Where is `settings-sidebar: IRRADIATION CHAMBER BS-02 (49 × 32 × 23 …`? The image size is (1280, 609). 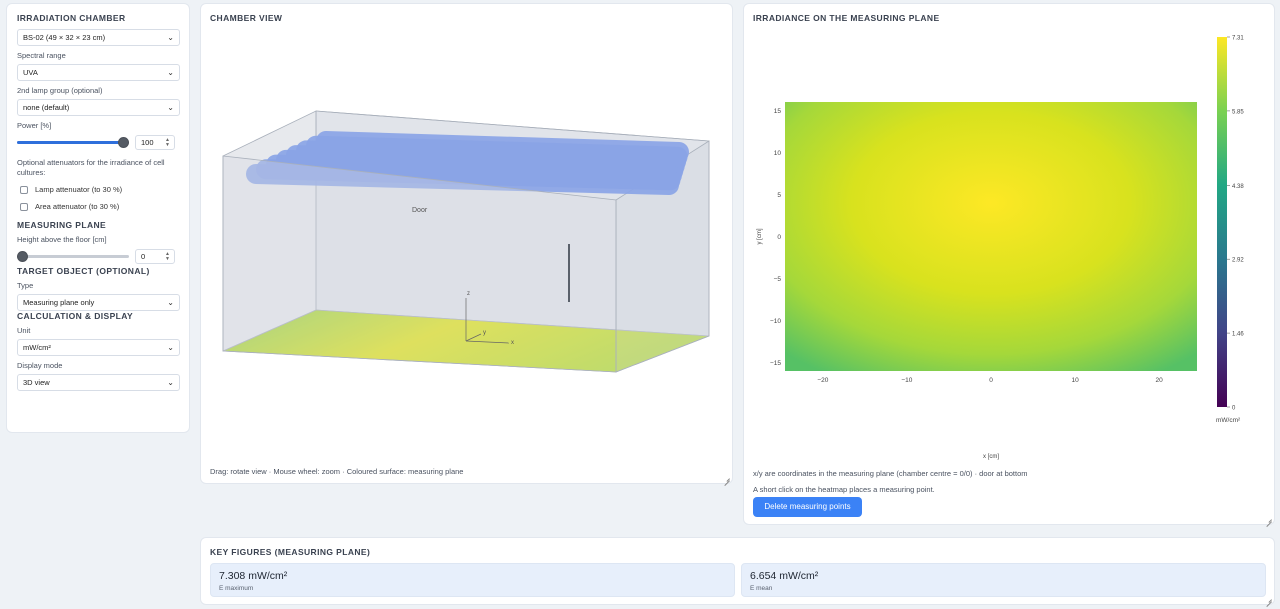
settings-sidebar: IRRADIATION CHAMBER BS-02 (49 × 32 × 23 … is located at coordinates (98, 218).